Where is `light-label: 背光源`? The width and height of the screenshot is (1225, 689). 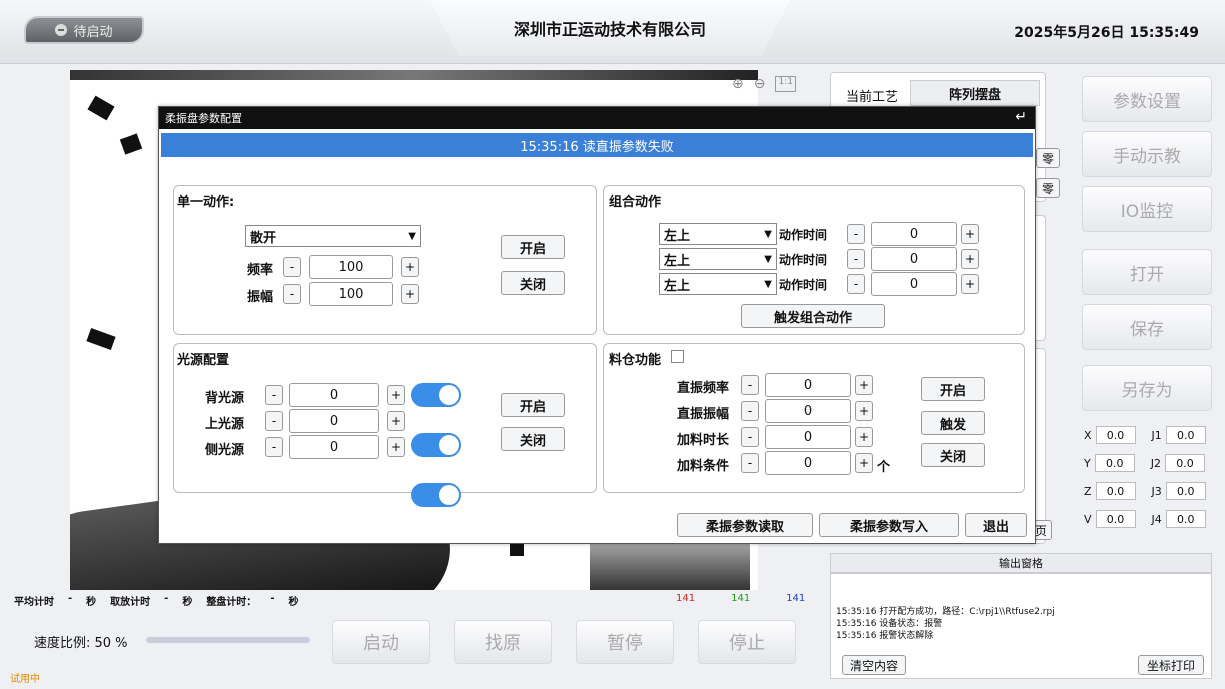
light-label: 背光源 is located at coordinates (225, 398).